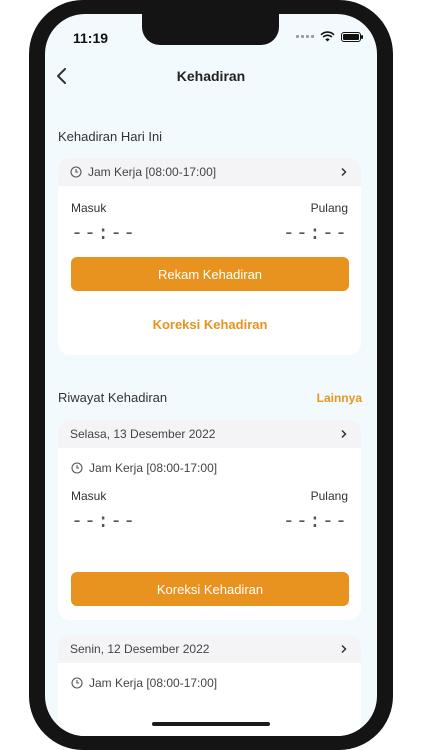  I want to click on battery-icon, so click(352, 36).